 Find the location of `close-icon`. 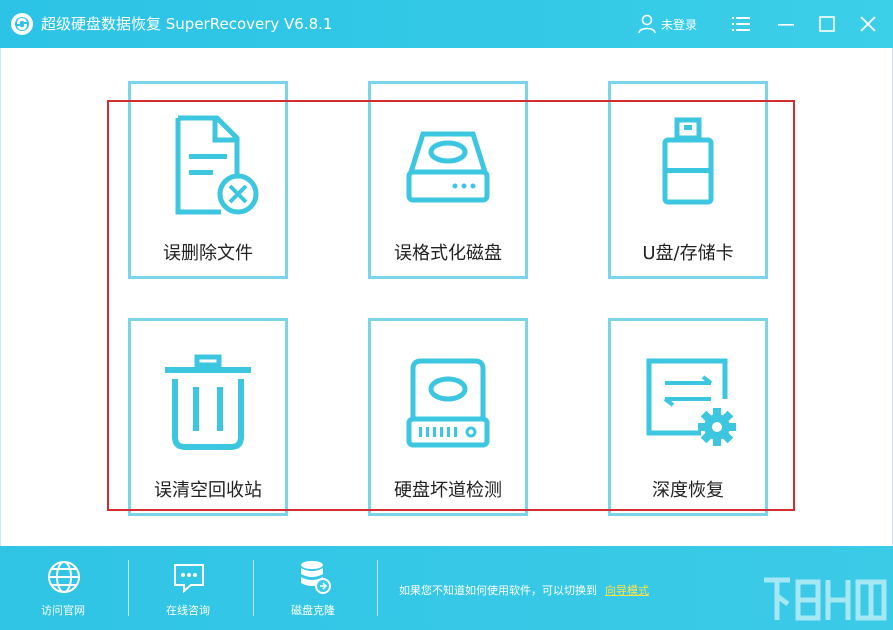

close-icon is located at coordinates (868, 24).